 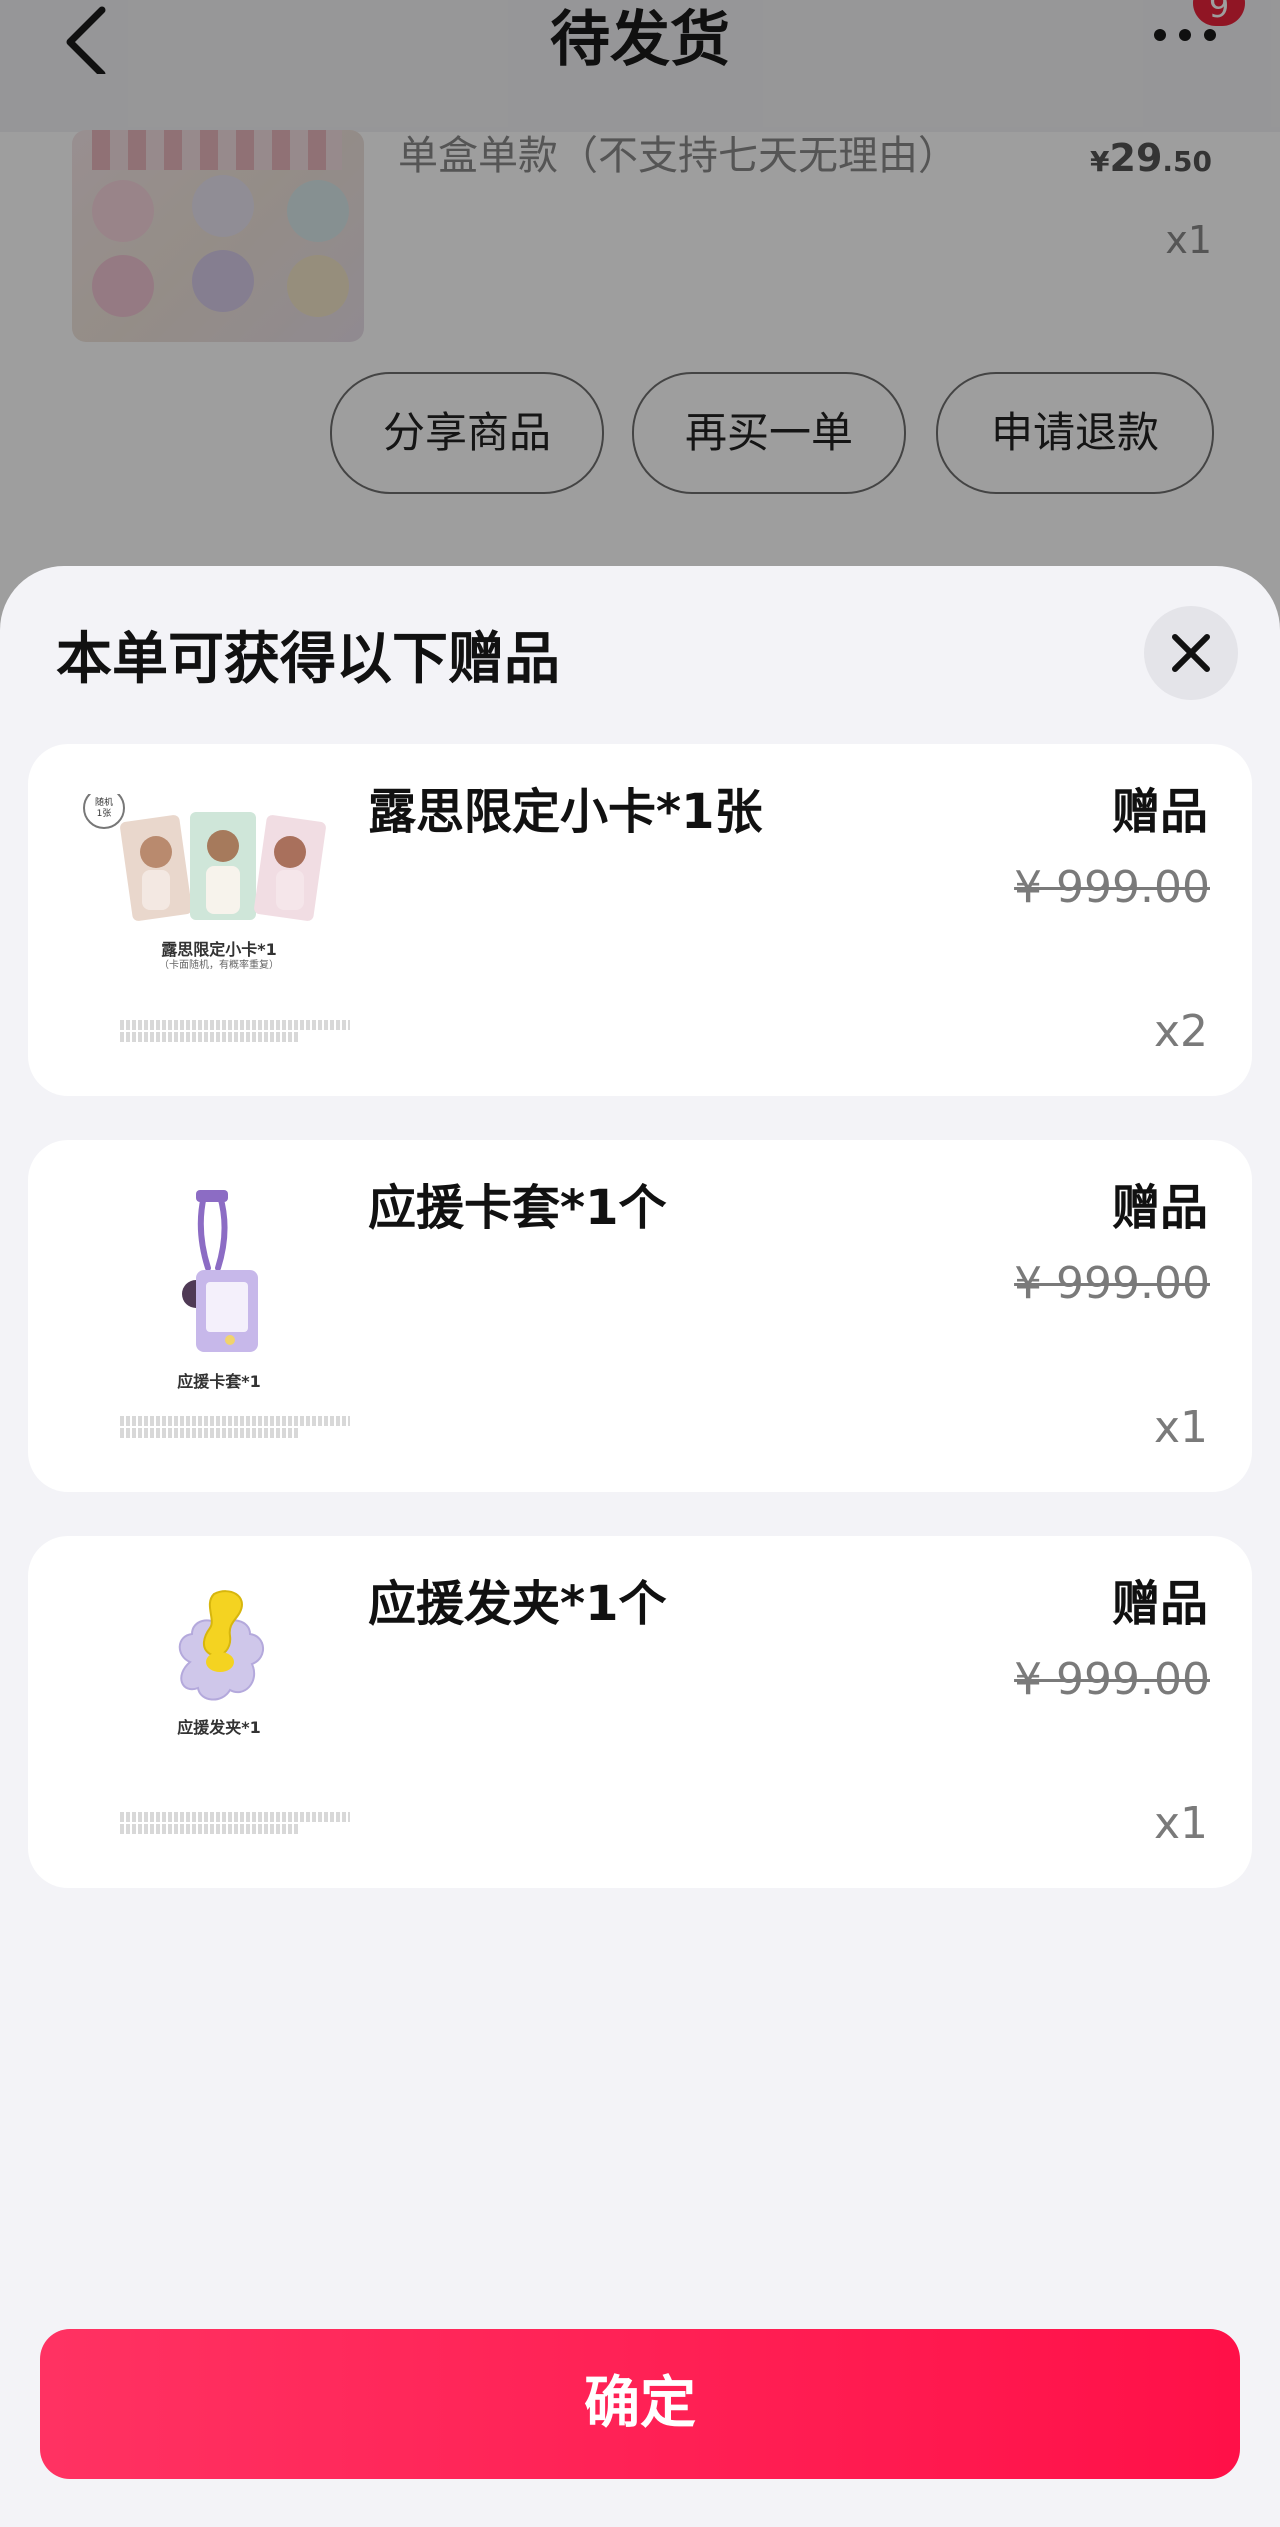 I want to click on close-button, so click(x=1191, y=653).